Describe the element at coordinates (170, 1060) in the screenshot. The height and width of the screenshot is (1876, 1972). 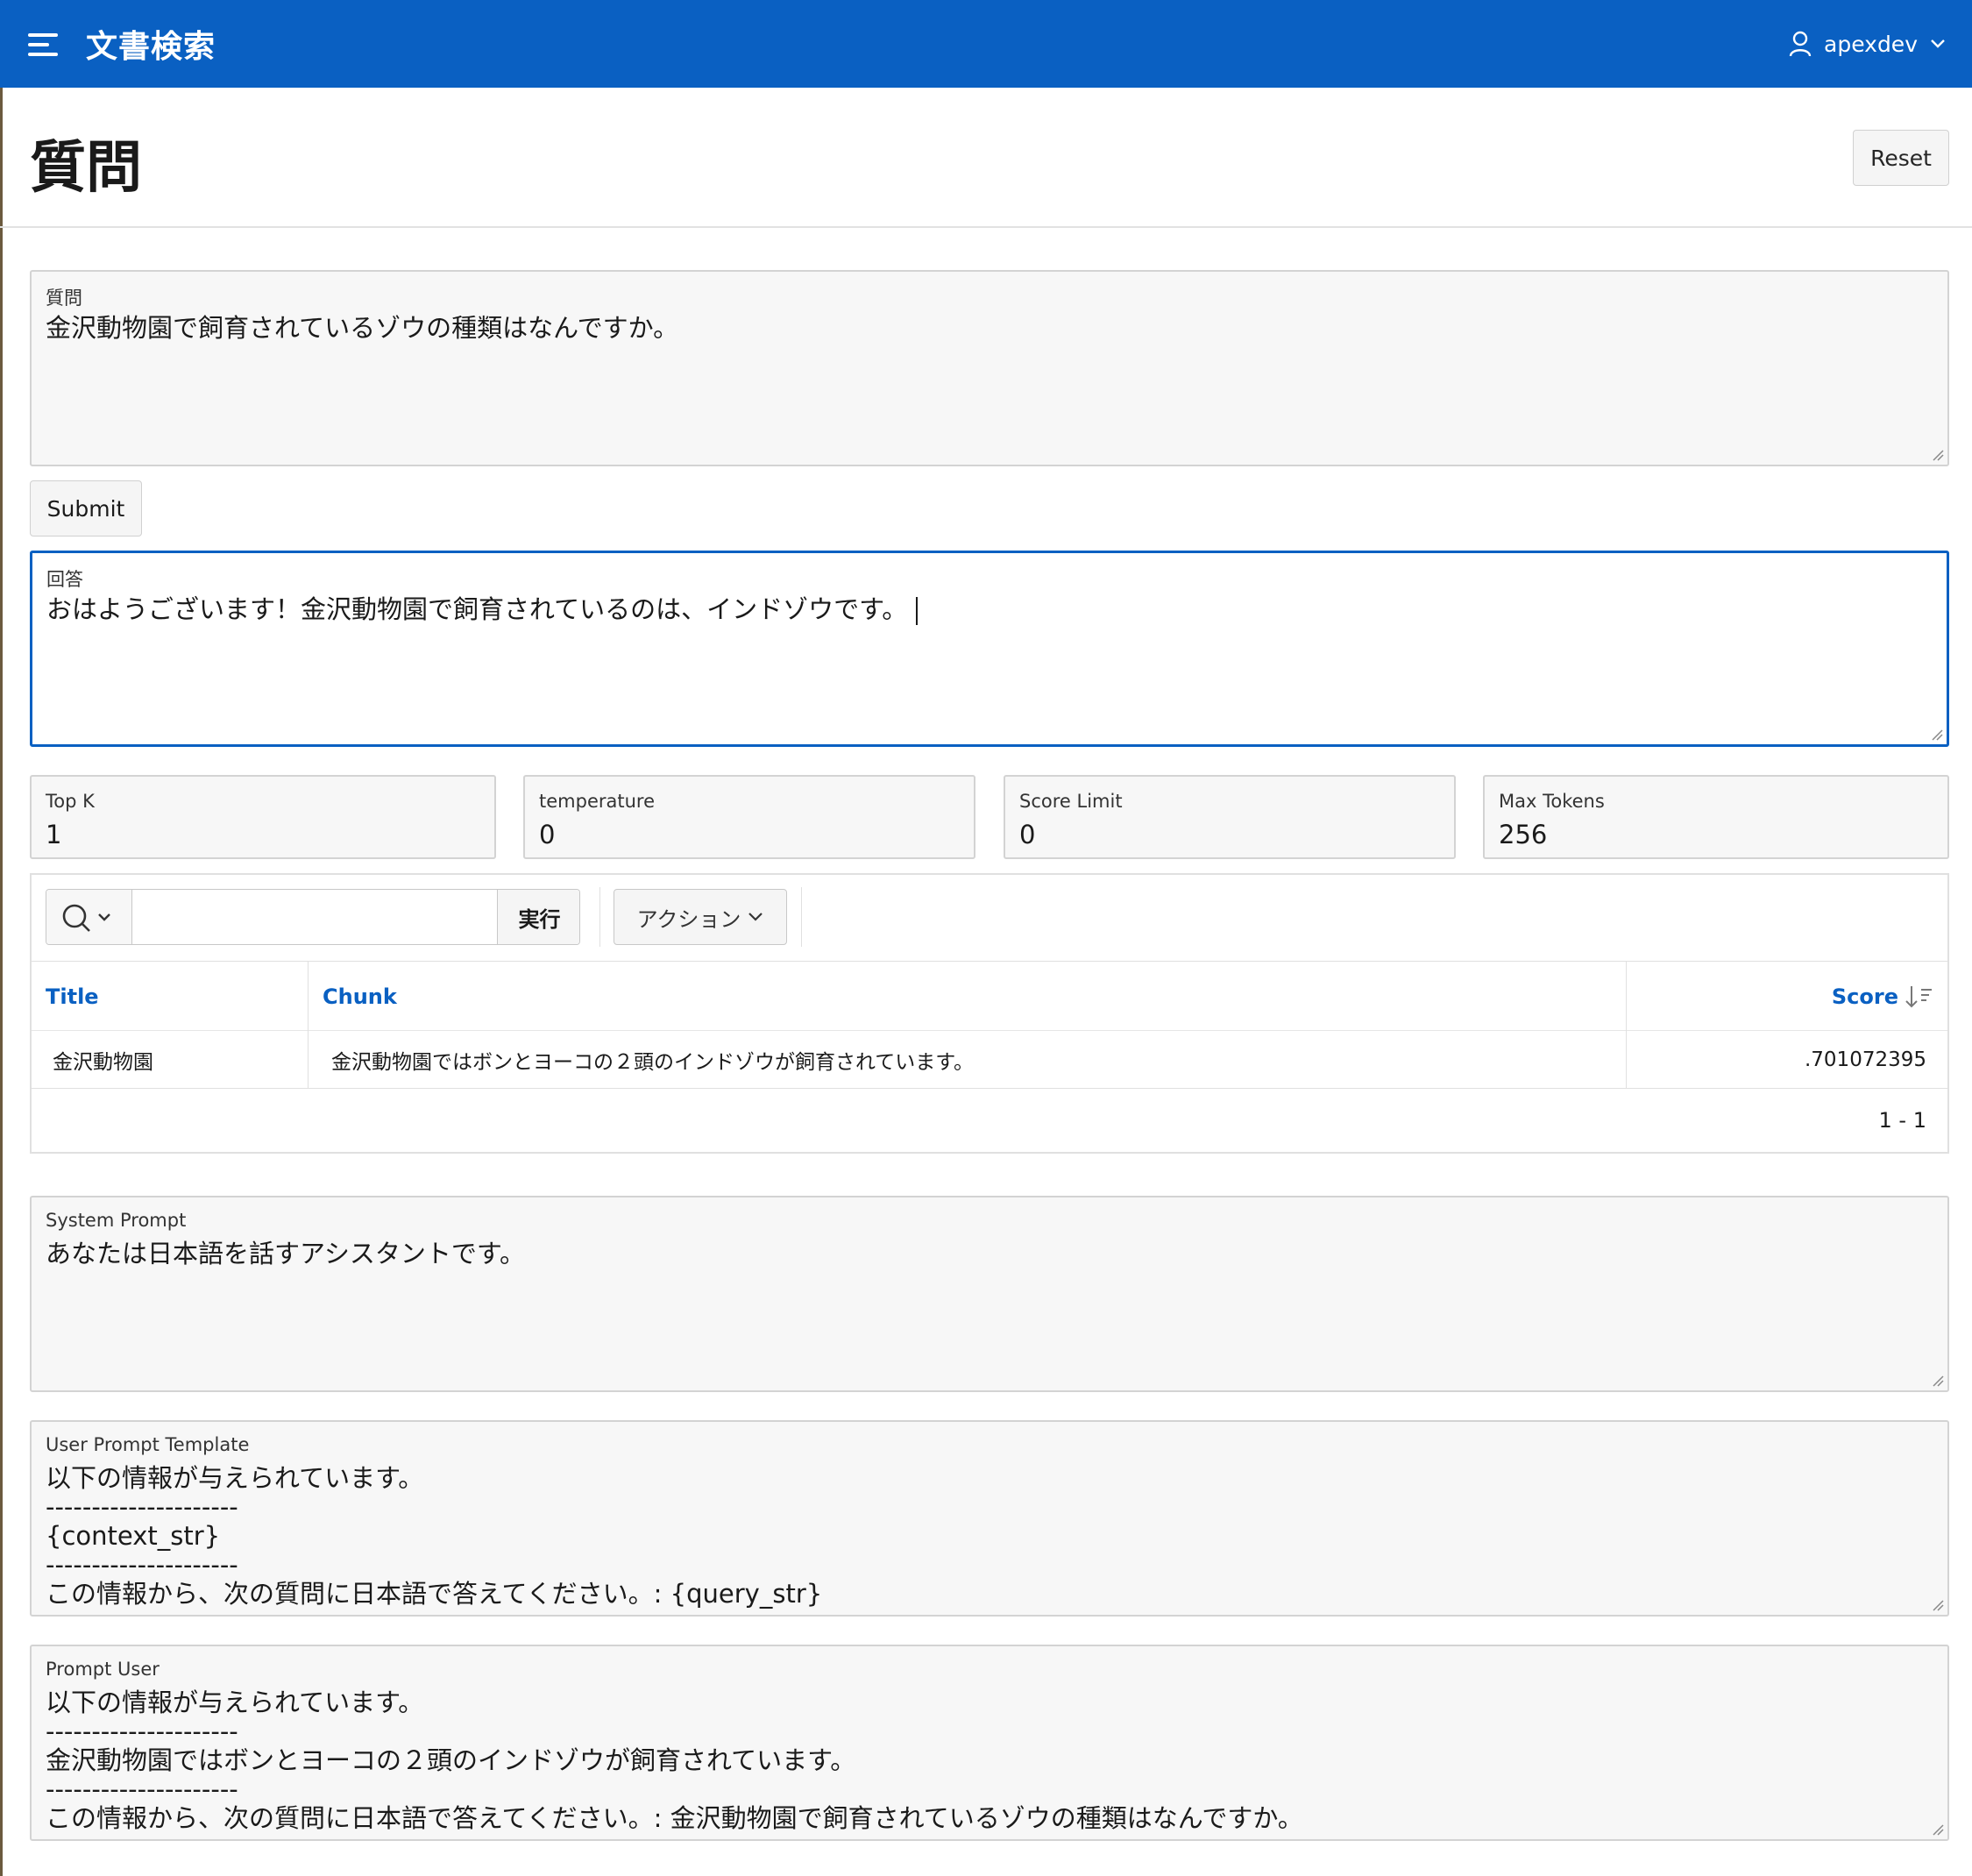
I see `cell-title: 金沢動物園` at that location.